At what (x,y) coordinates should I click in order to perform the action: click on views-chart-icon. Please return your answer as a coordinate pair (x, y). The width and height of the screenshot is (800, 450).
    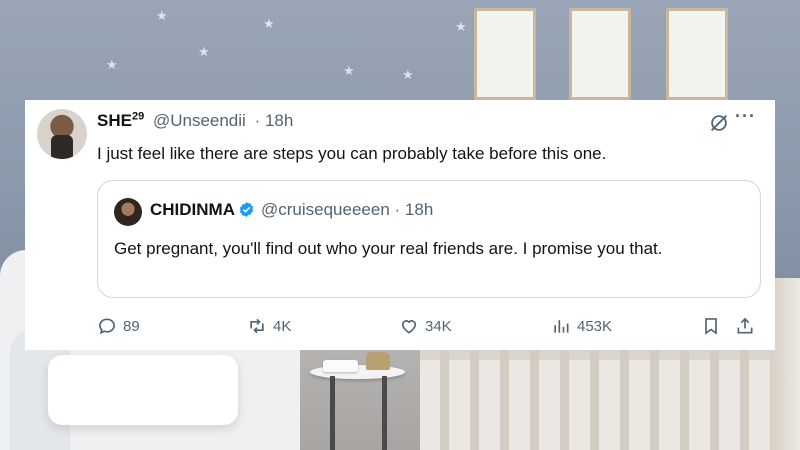
    Looking at the image, I should click on (561, 326).